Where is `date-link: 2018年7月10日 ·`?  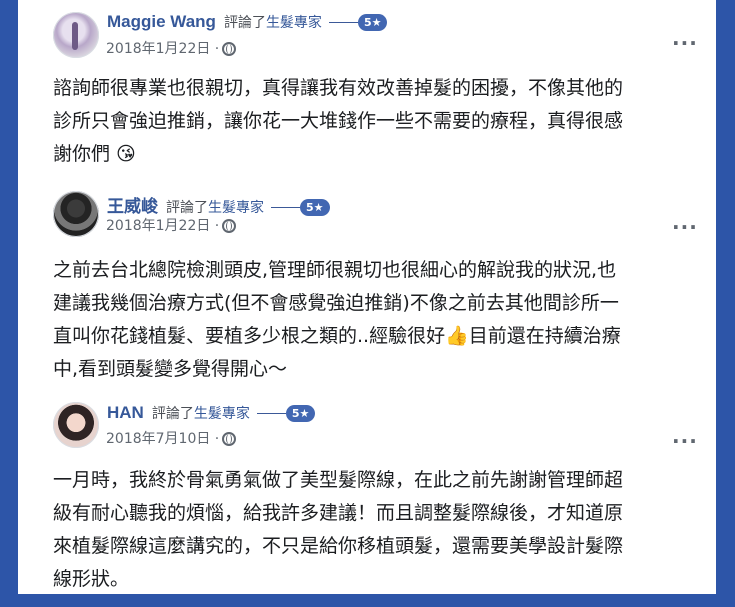
date-link: 2018年7月10日 · is located at coordinates (162, 439).